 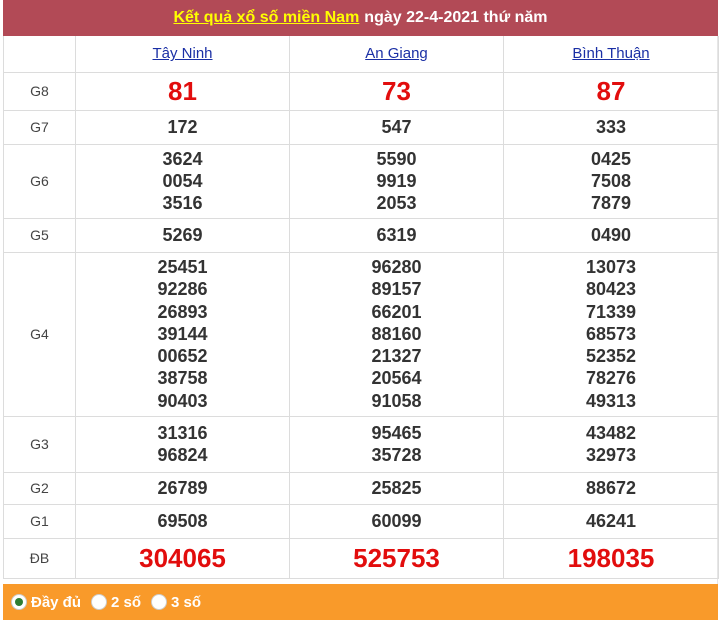 I want to click on prize-number: 52352, so click(x=611, y=356).